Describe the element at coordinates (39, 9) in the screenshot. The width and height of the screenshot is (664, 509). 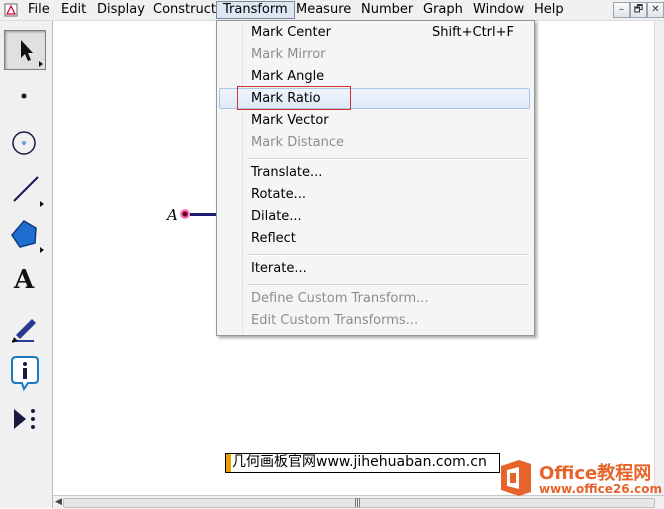
I see `menu-file: File` at that location.